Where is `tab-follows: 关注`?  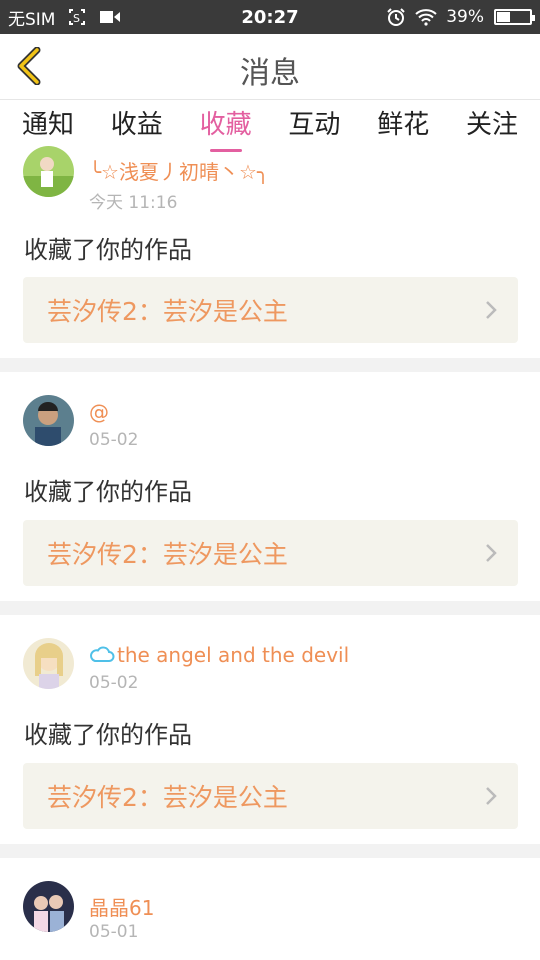
tab-follows: 关注 is located at coordinates (492, 126).